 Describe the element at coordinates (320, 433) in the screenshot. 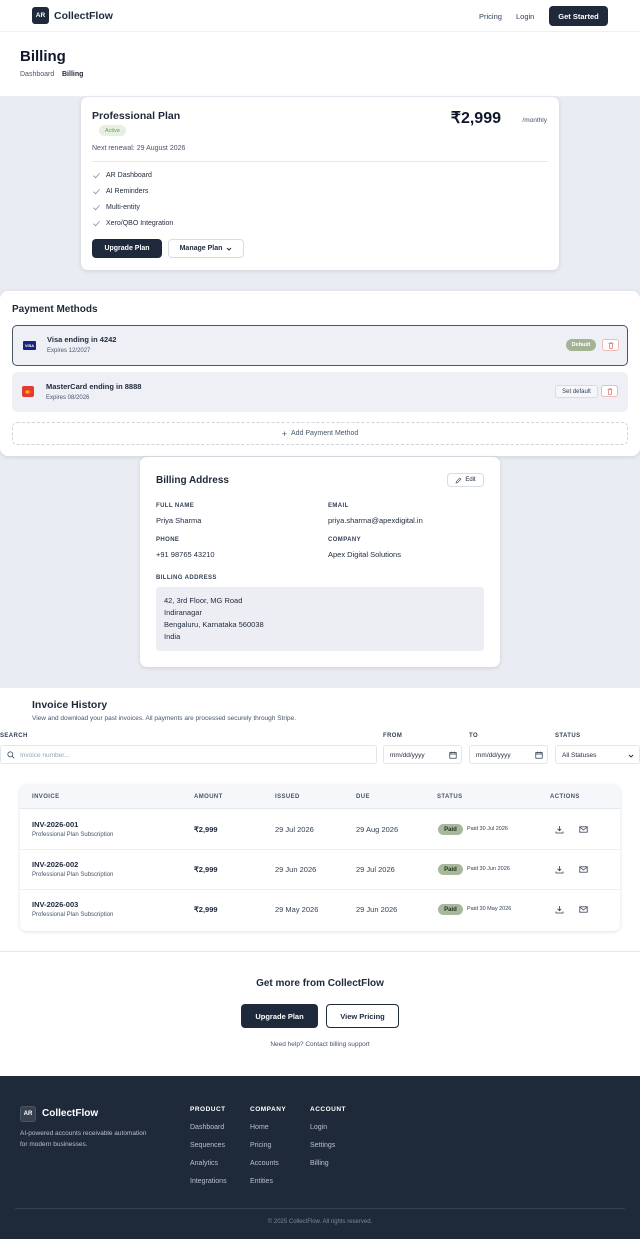

I see `add-payment-method-button: + Add Payment Method` at that location.